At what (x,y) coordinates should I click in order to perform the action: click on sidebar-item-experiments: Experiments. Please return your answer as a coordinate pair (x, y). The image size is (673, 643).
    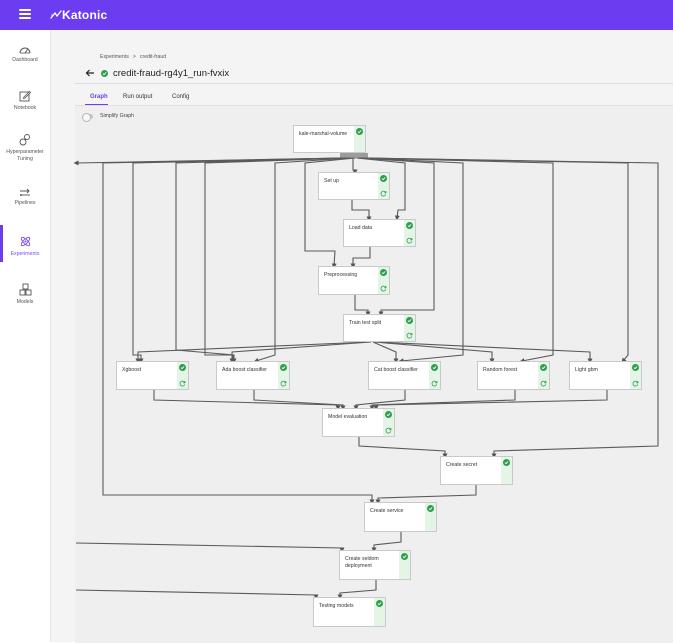
    Looking at the image, I should click on (25, 243).